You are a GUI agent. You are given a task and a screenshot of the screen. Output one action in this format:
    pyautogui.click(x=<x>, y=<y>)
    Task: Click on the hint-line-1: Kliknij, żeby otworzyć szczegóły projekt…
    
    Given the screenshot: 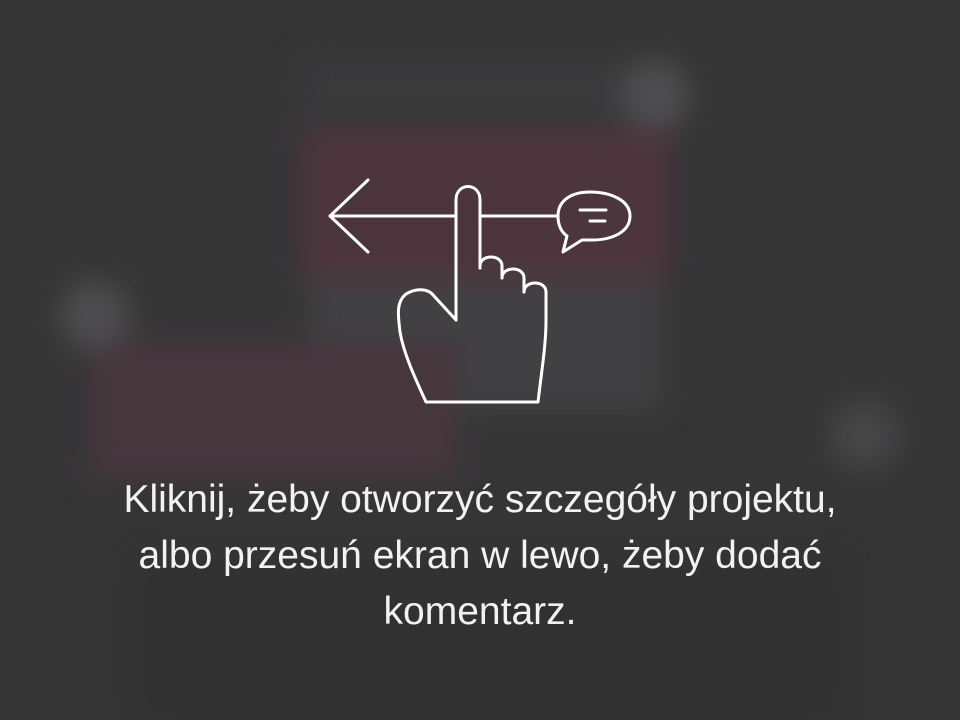 What is the action you would take?
    pyautogui.click(x=480, y=499)
    